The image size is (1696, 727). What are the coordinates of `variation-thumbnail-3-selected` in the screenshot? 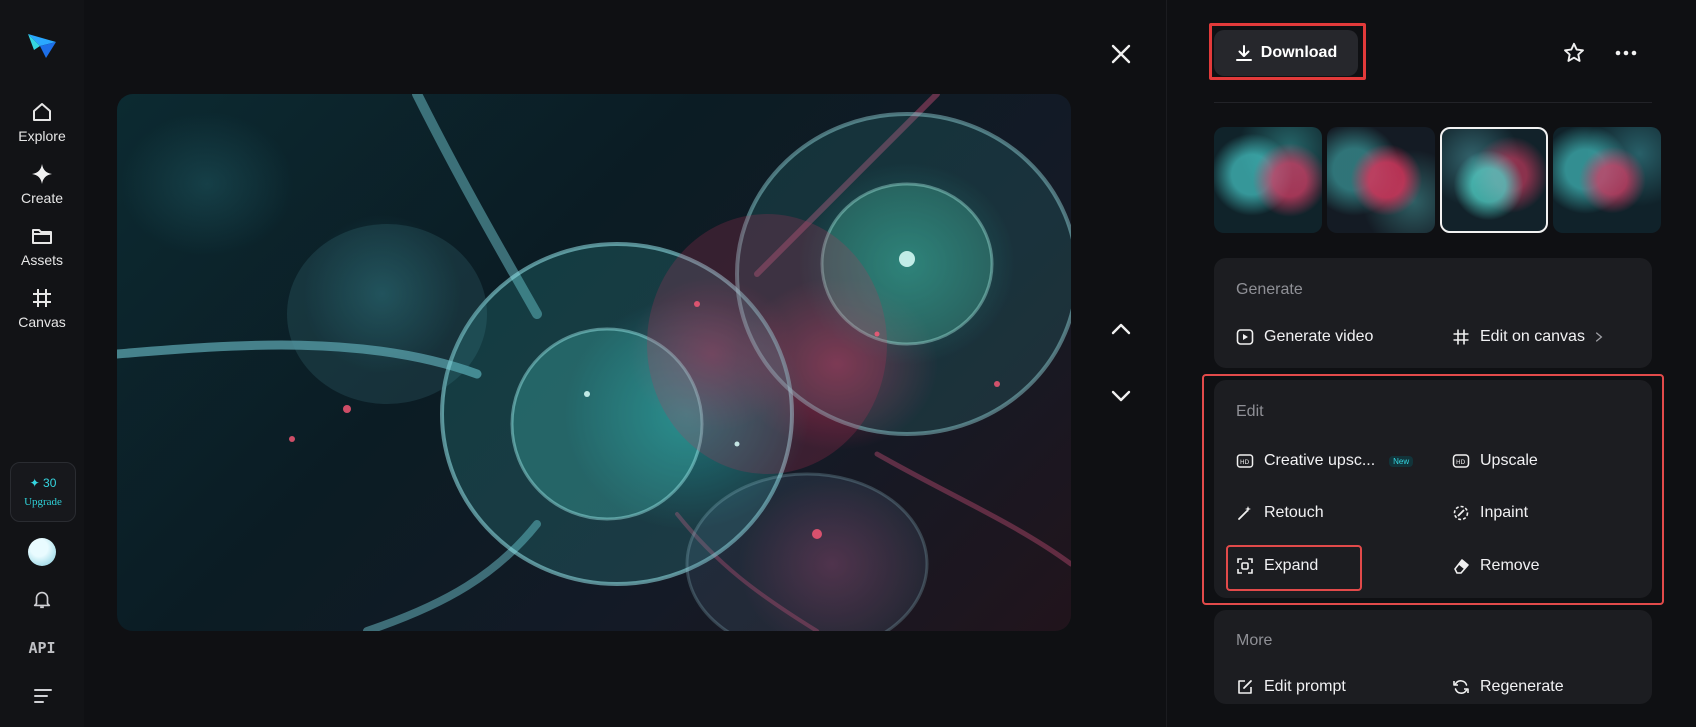 It's located at (1494, 180).